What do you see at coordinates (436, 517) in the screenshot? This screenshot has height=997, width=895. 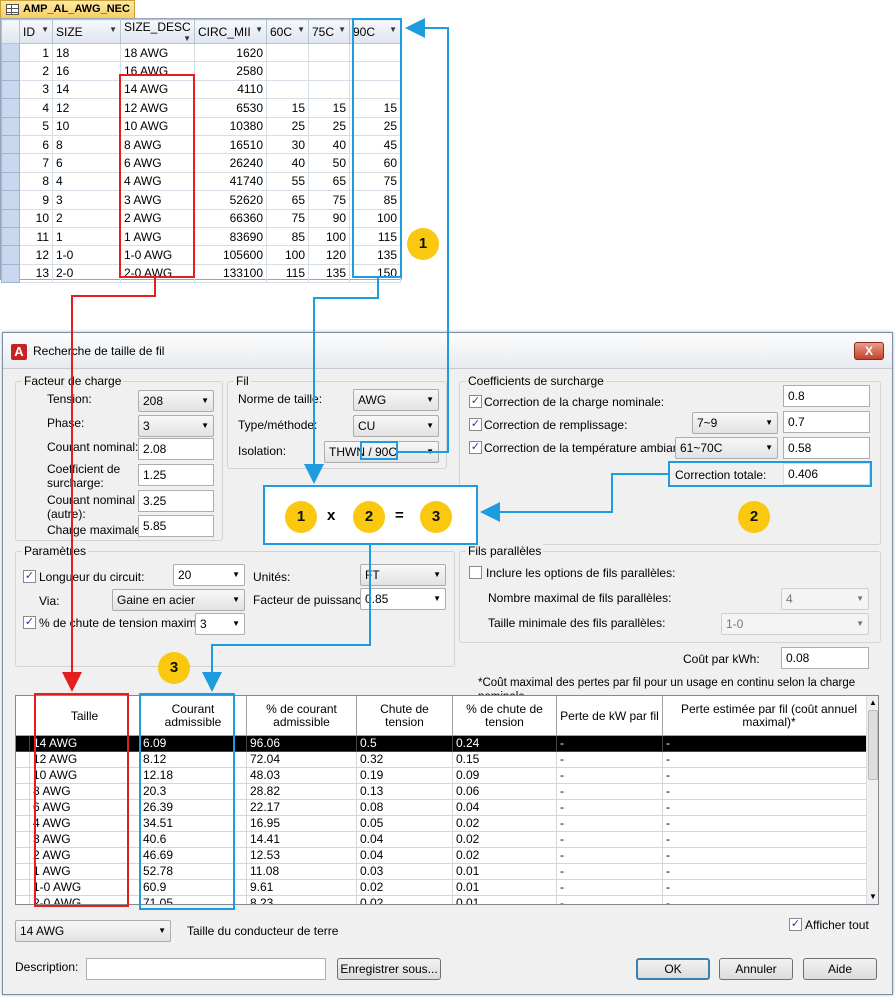 I see `formula-badge-3: 3` at bounding box center [436, 517].